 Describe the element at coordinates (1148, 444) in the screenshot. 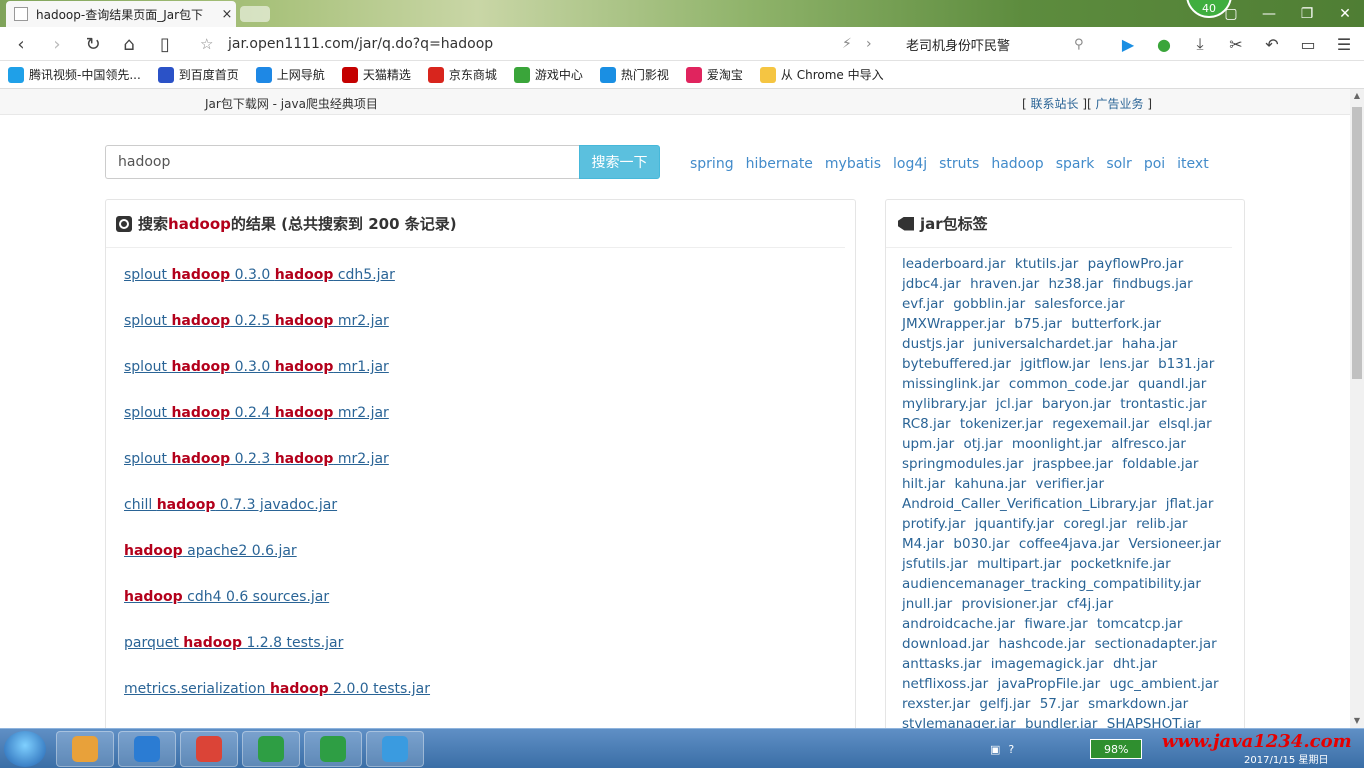

I see `tag-link: alfresco.jar` at that location.